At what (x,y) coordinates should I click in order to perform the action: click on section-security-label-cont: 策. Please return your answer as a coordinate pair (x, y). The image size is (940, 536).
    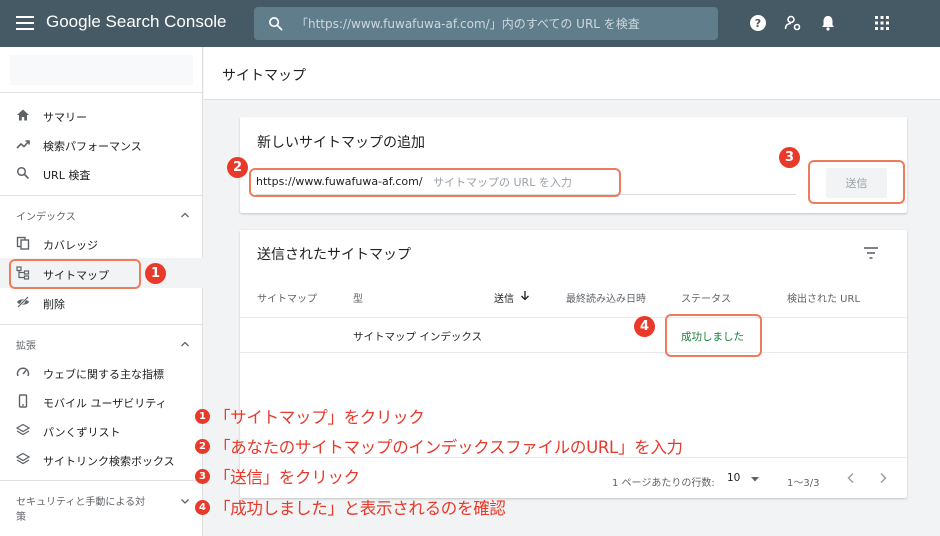
    Looking at the image, I should click on (21, 517).